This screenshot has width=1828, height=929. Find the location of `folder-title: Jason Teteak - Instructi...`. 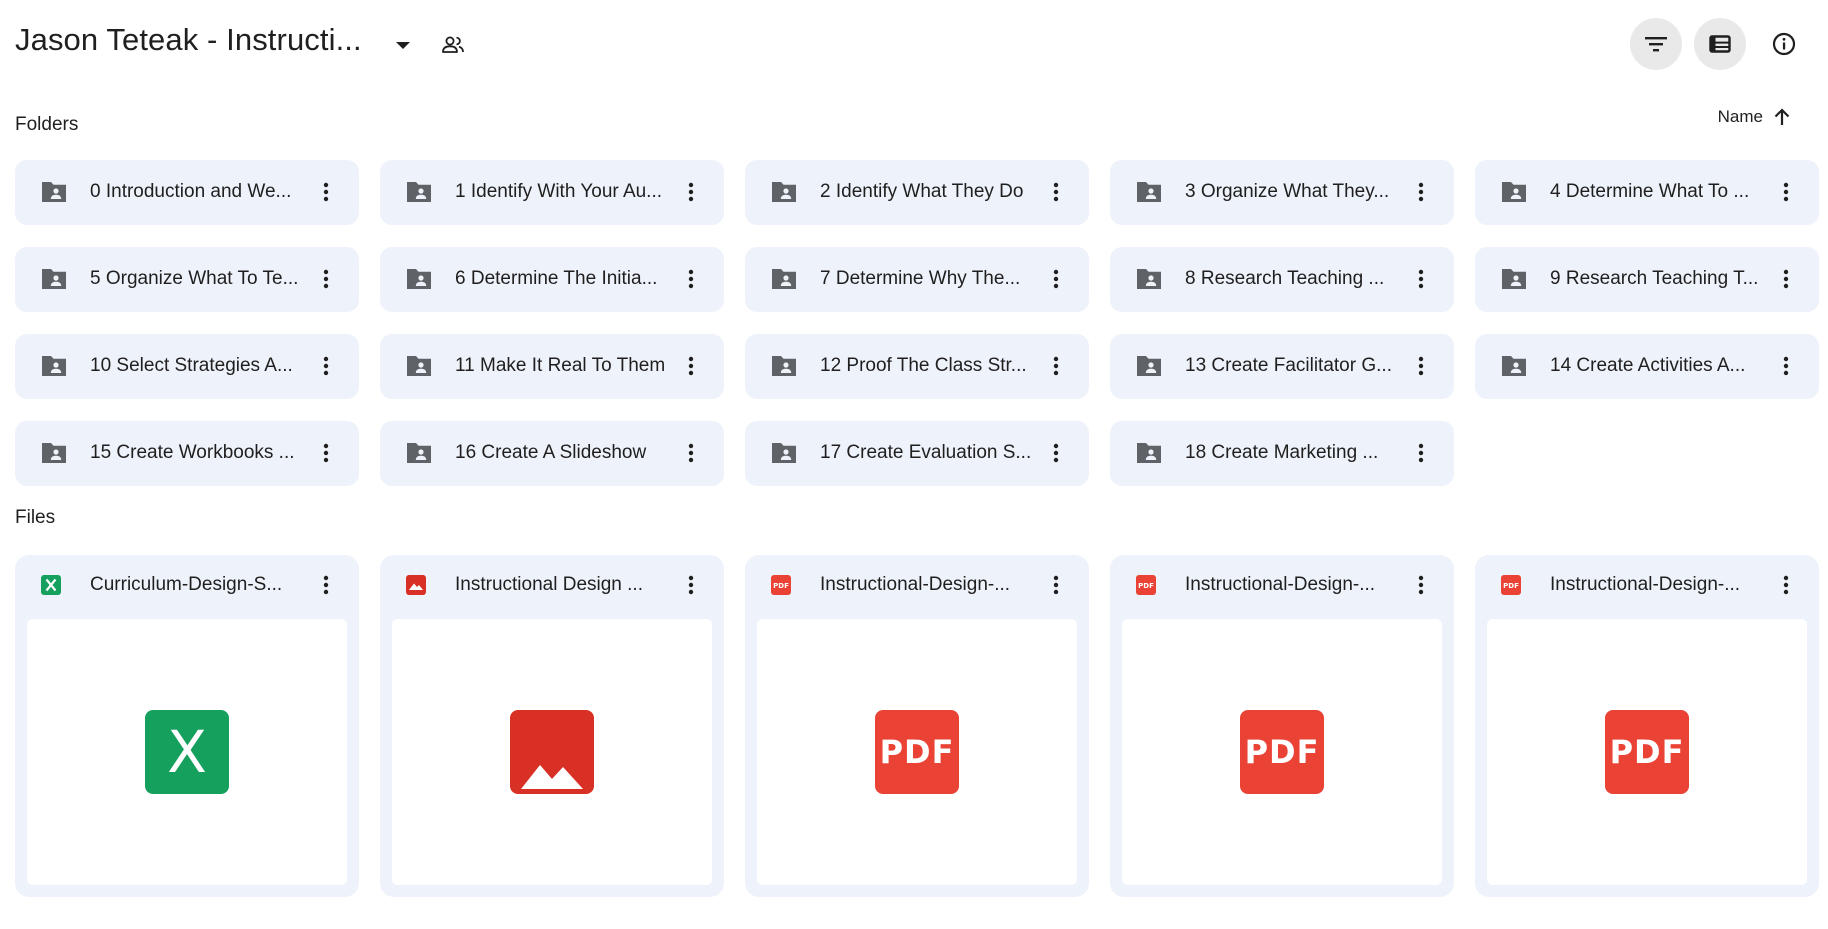

folder-title: Jason Teteak - Instructi... is located at coordinates (188, 40).